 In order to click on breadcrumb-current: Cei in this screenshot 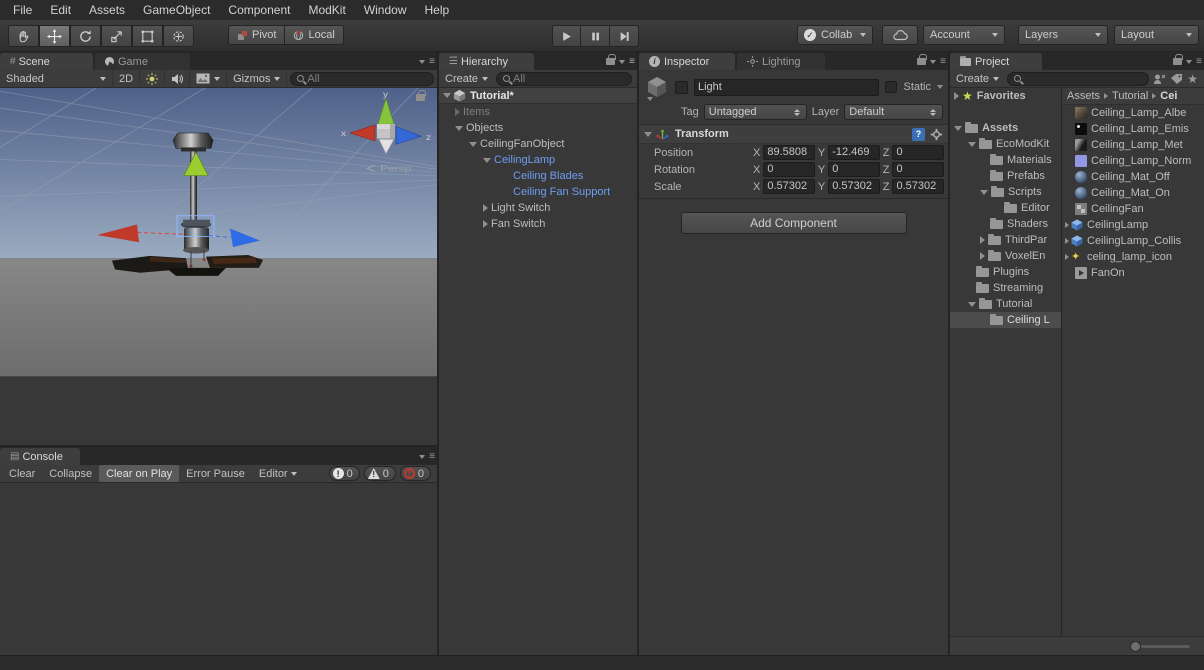, I will do `click(1168, 96)`.